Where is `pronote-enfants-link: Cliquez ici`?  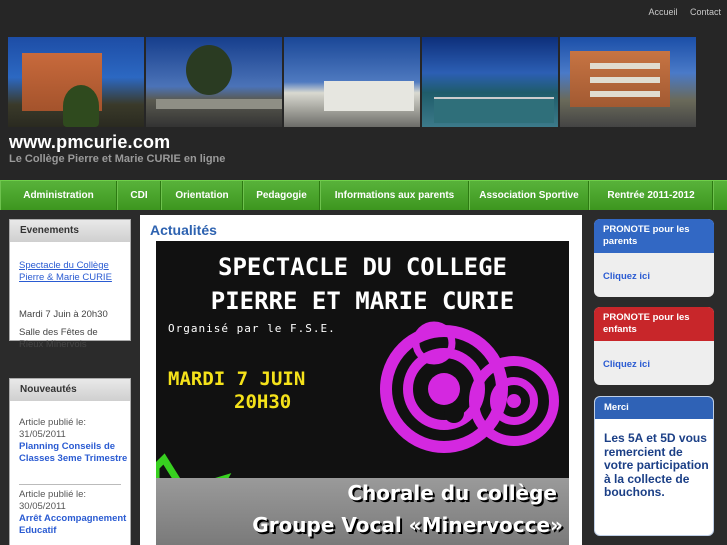
pronote-enfants-link: Cliquez ici is located at coordinates (626, 364).